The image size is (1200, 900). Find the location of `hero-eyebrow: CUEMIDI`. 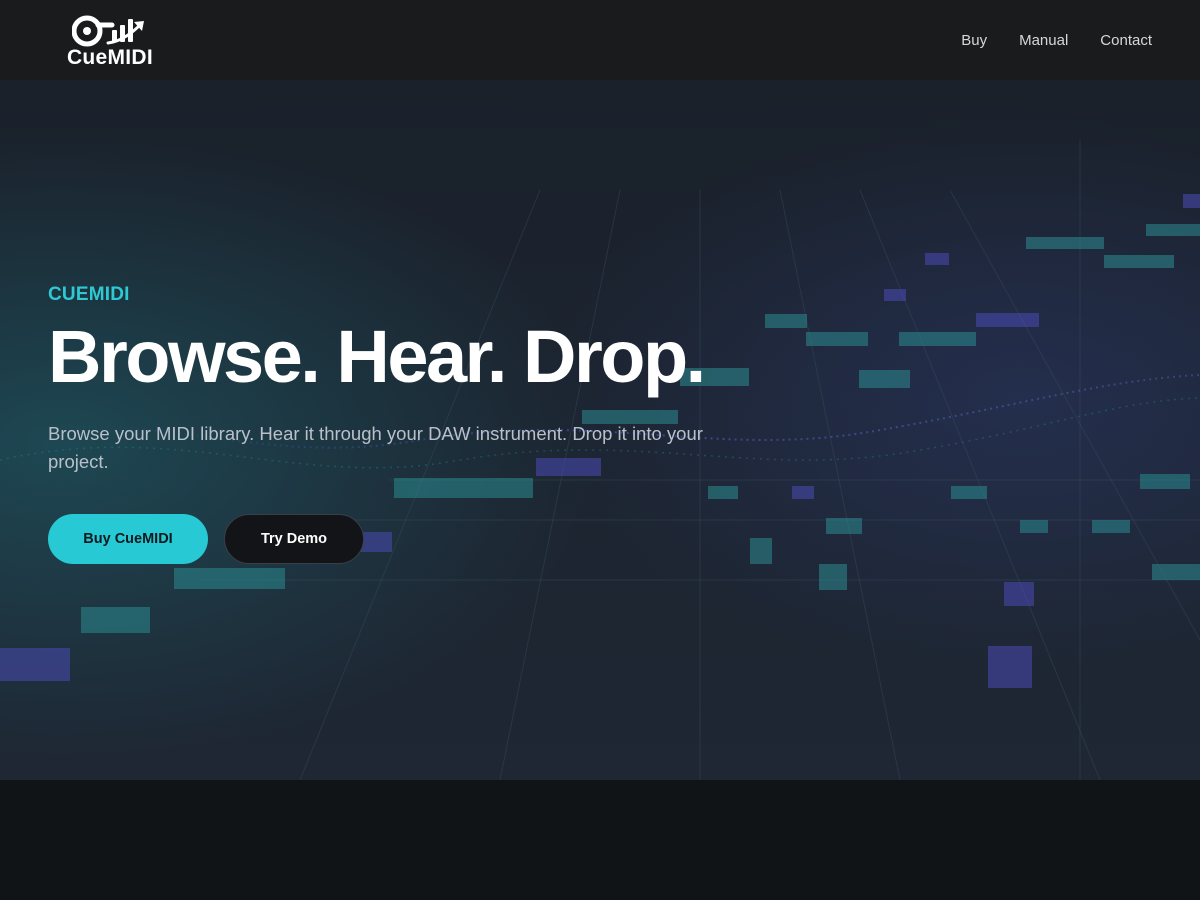

hero-eyebrow: CUEMIDI is located at coordinates (89, 294).